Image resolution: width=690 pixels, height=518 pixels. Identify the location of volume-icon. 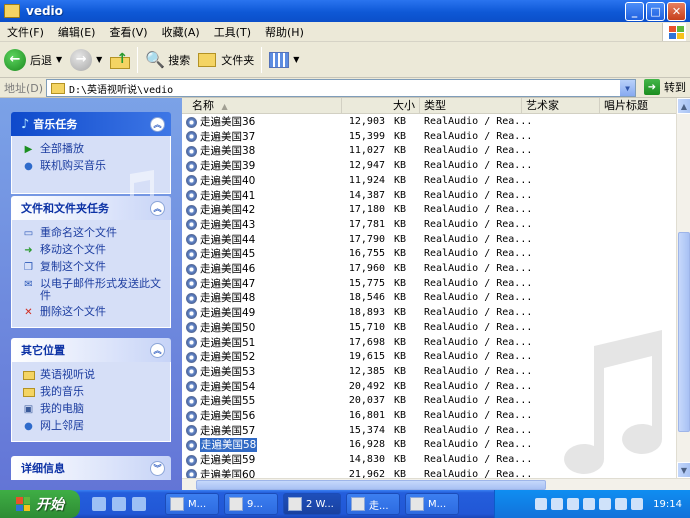
(573, 504).